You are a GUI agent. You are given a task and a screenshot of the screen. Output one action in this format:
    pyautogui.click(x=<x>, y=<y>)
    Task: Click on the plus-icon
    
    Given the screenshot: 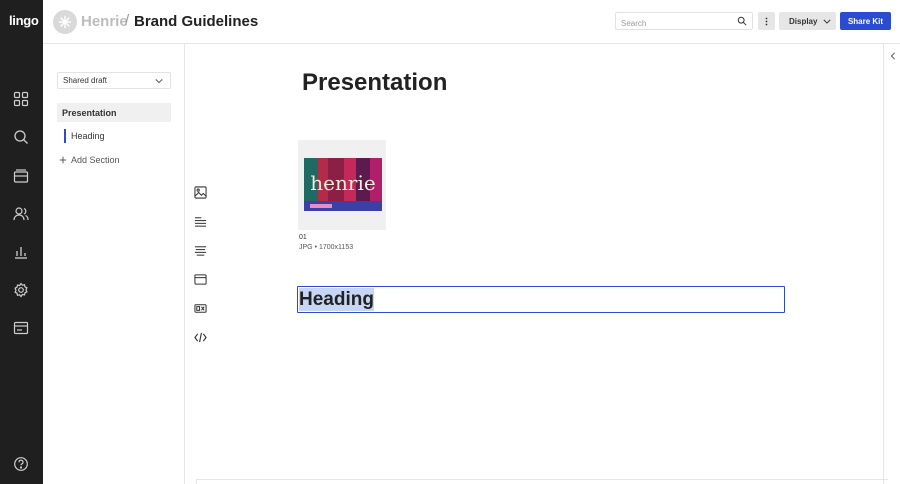 What is the action you would take?
    pyautogui.click(x=63, y=160)
    